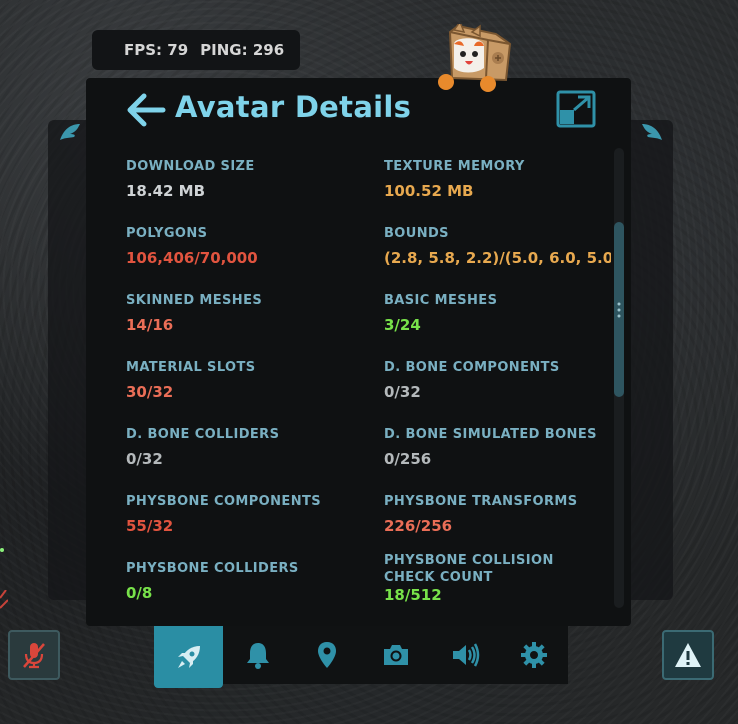  What do you see at coordinates (246, 514) in the screenshot?
I see `stat-physbone-components: PHYSBONE COMPONENTS 55/32` at bounding box center [246, 514].